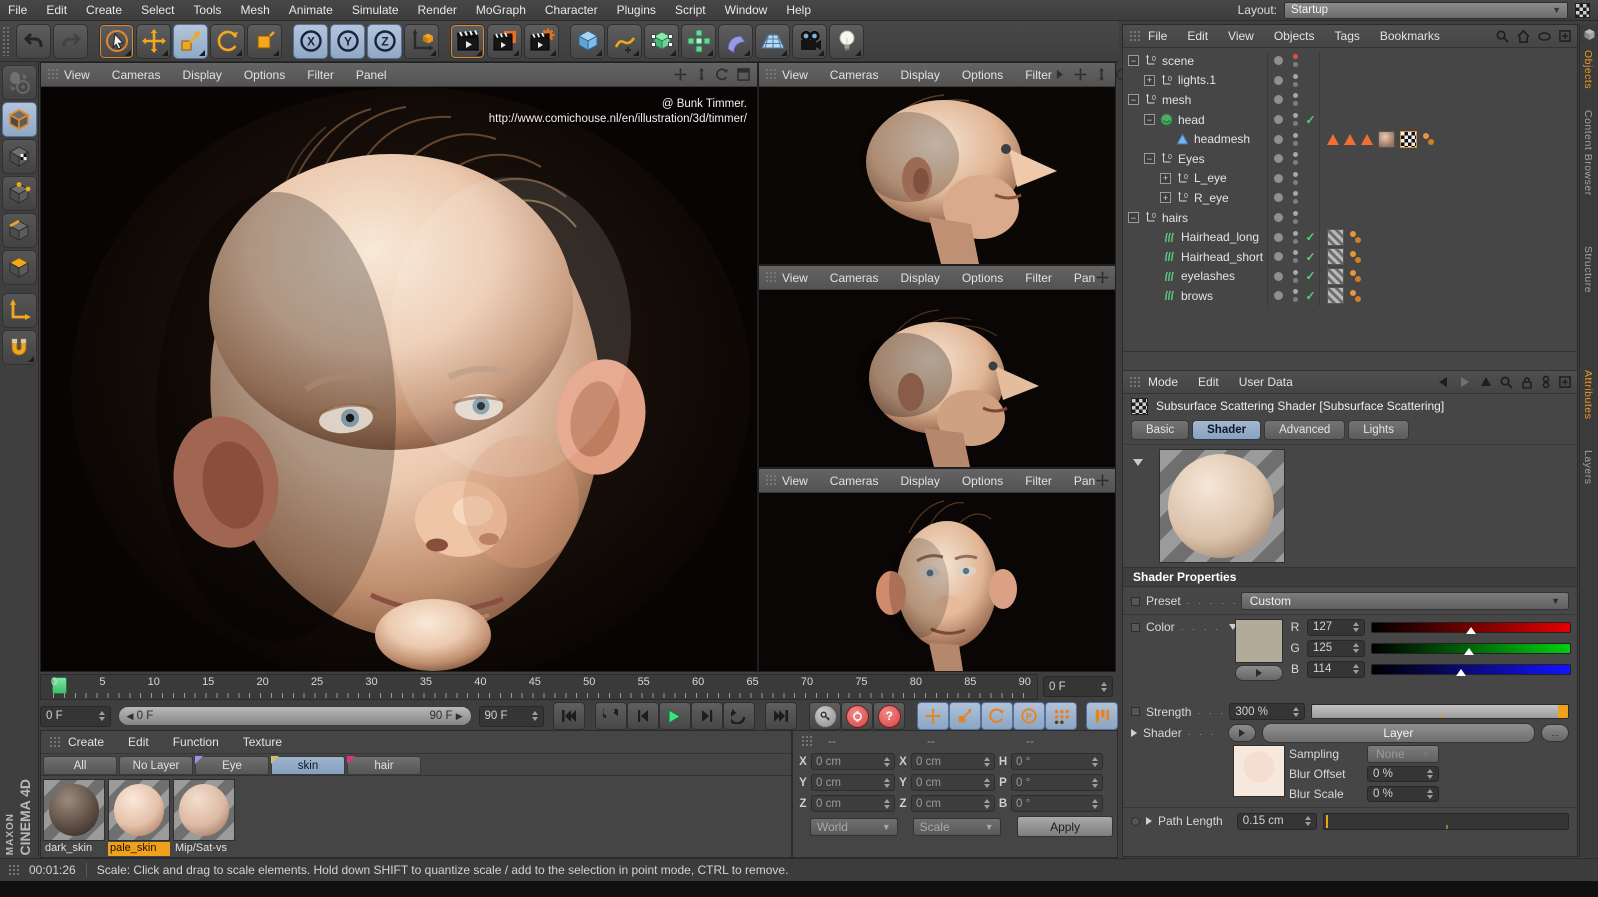 The height and width of the screenshot is (897, 1598). What do you see at coordinates (1546, 382) in the screenshot?
I see `link-icon` at bounding box center [1546, 382].